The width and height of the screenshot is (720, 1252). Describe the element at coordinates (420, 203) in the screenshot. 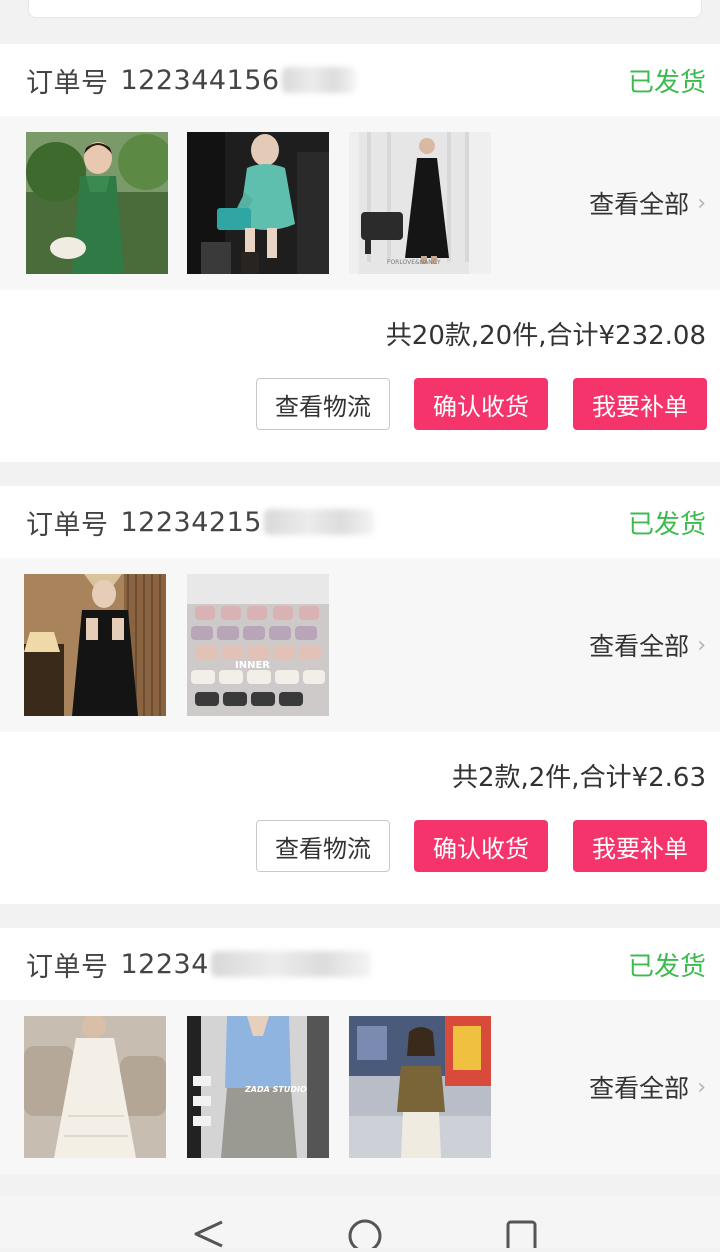

I see `product-thumbnail: FORLOVE&NANCY` at that location.